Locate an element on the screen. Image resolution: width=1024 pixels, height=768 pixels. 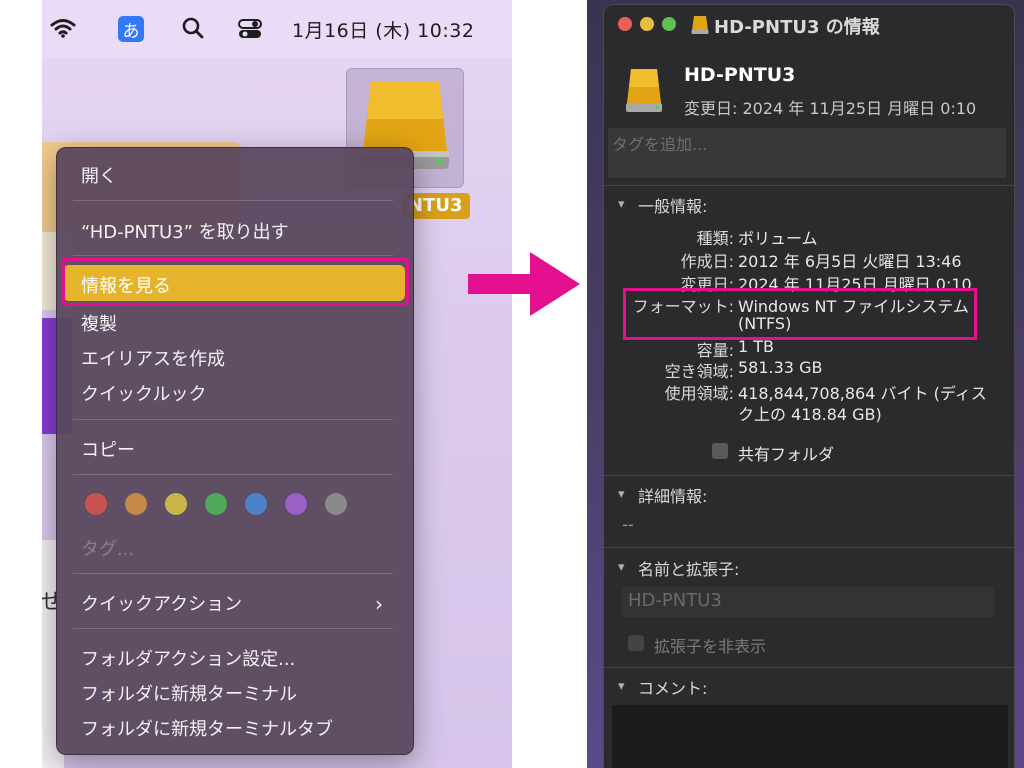
control-center-icon is located at coordinates (250, 29).